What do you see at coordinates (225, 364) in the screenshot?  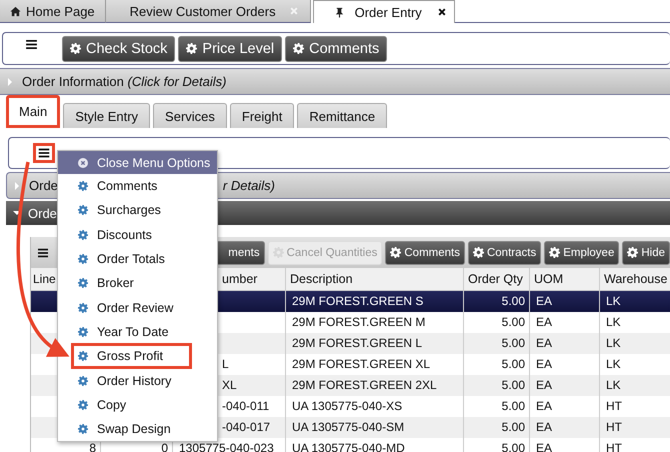 I see `table-cell: L` at bounding box center [225, 364].